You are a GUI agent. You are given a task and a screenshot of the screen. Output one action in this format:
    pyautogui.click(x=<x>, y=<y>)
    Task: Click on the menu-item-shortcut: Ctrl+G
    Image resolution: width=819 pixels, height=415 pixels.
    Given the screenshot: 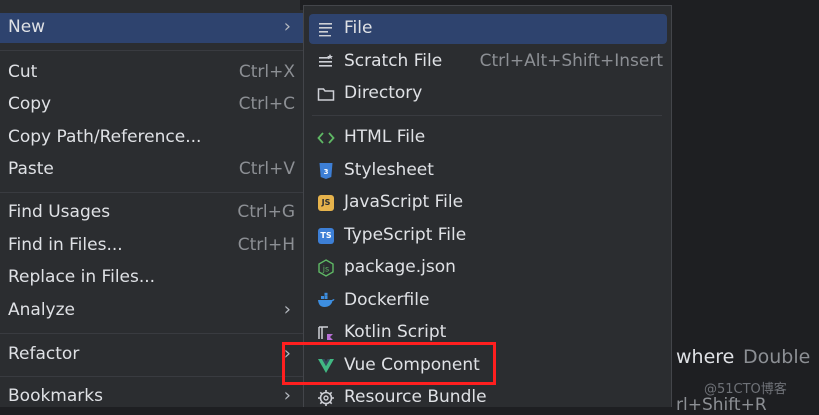 What is the action you would take?
    pyautogui.click(x=266, y=212)
    